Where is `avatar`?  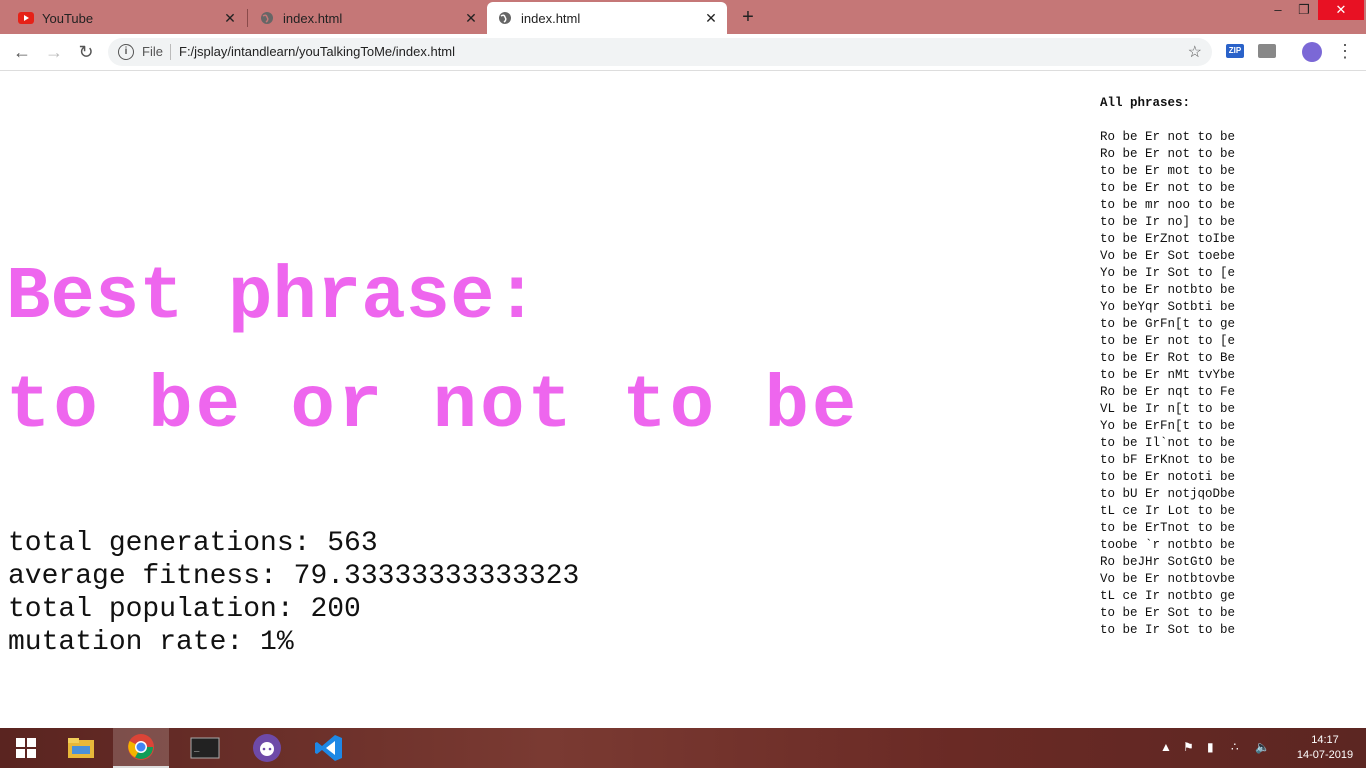 avatar is located at coordinates (1312, 52).